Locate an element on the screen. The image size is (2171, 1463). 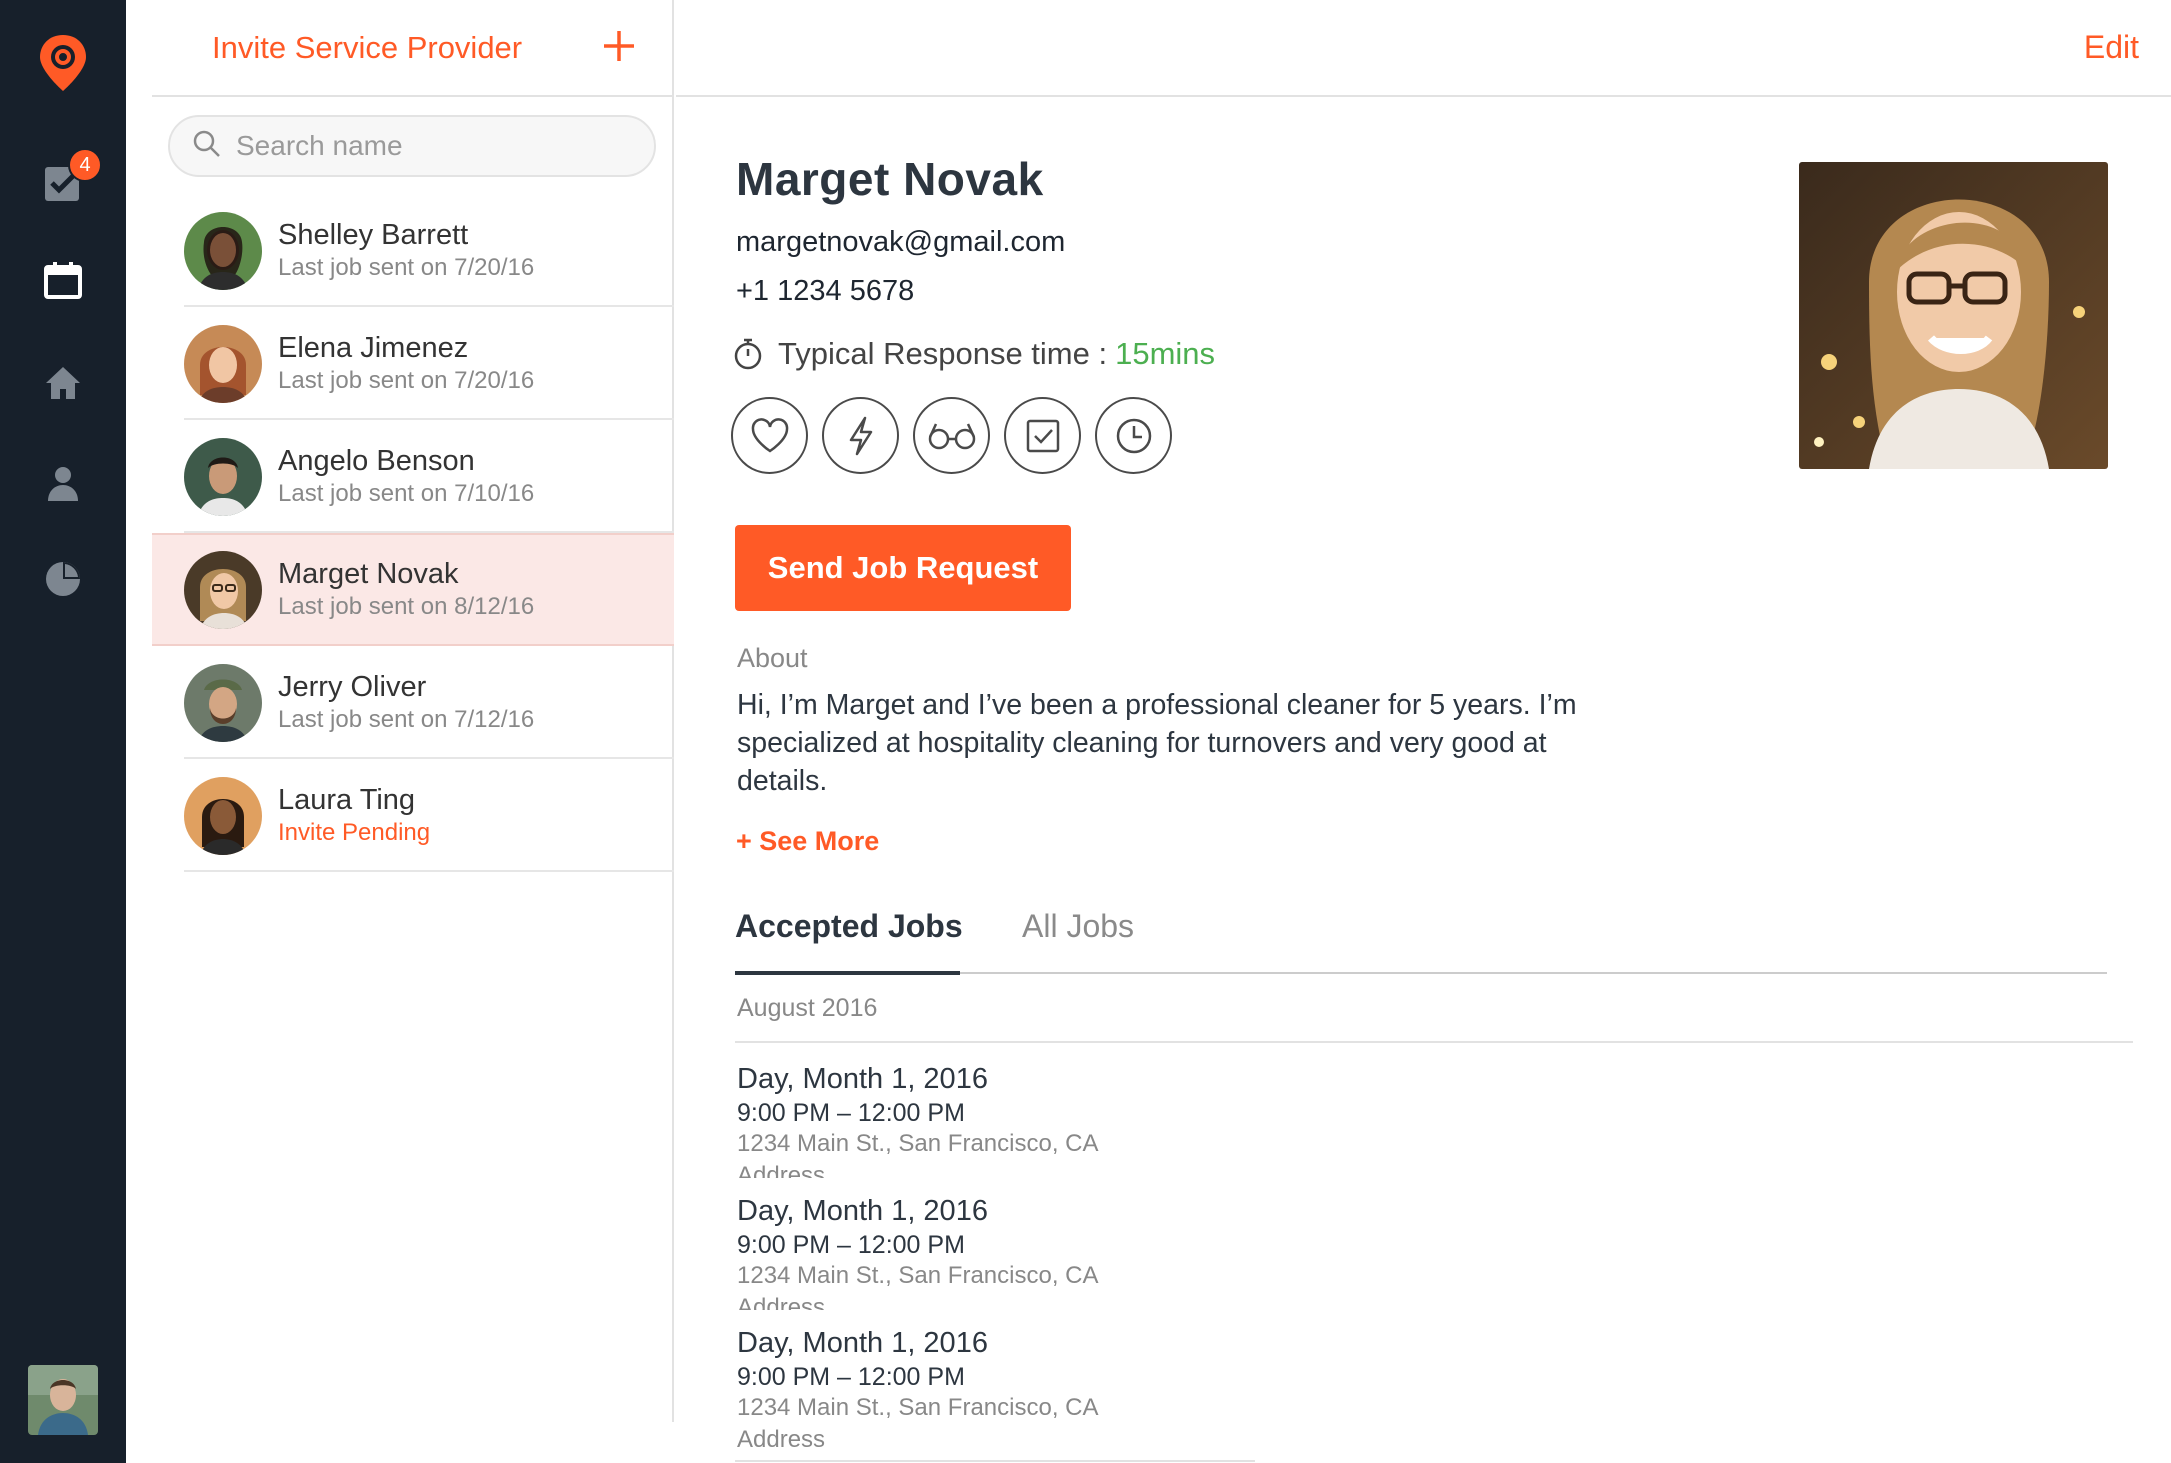
invite-provider-title: Invite Service Provider is located at coordinates (367, 48).